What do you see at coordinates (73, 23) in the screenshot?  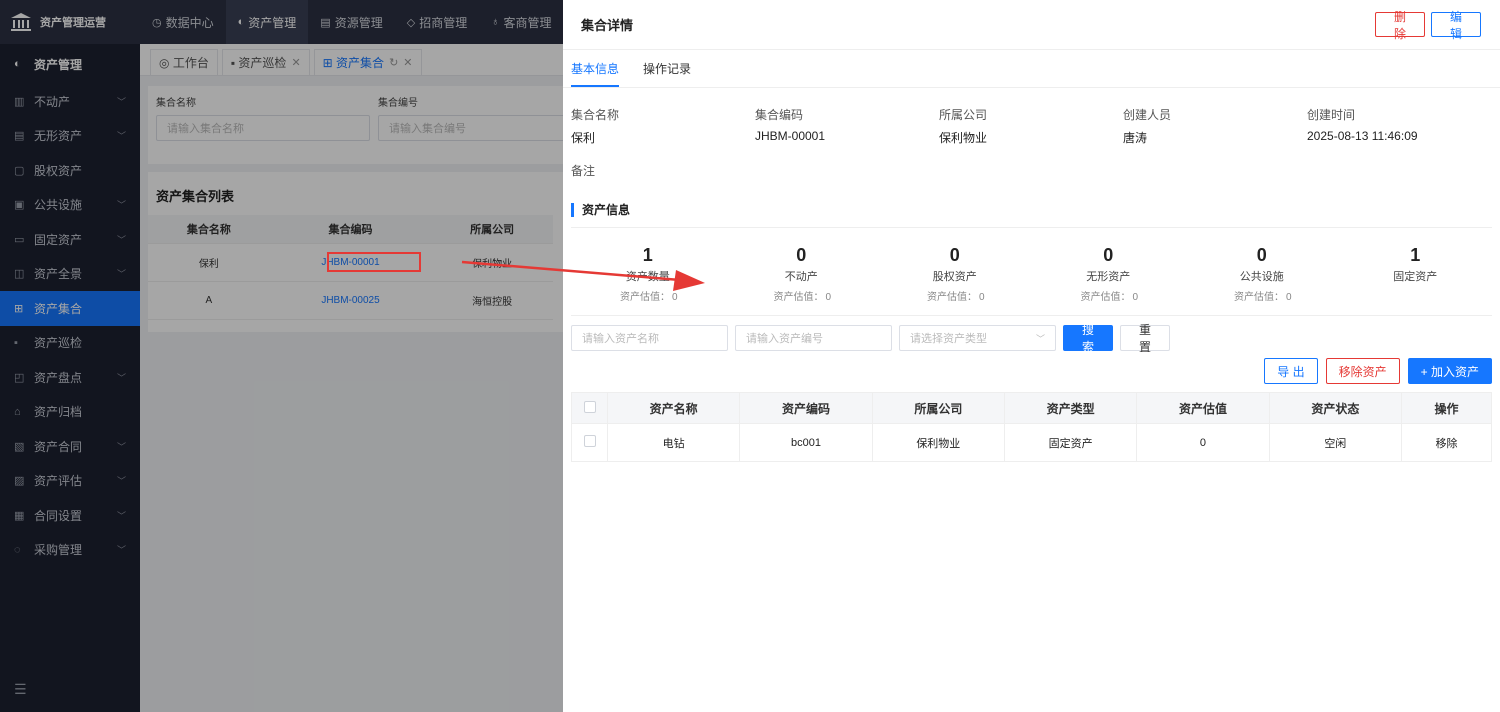 I see `app-title: 资产管理运营` at bounding box center [73, 23].